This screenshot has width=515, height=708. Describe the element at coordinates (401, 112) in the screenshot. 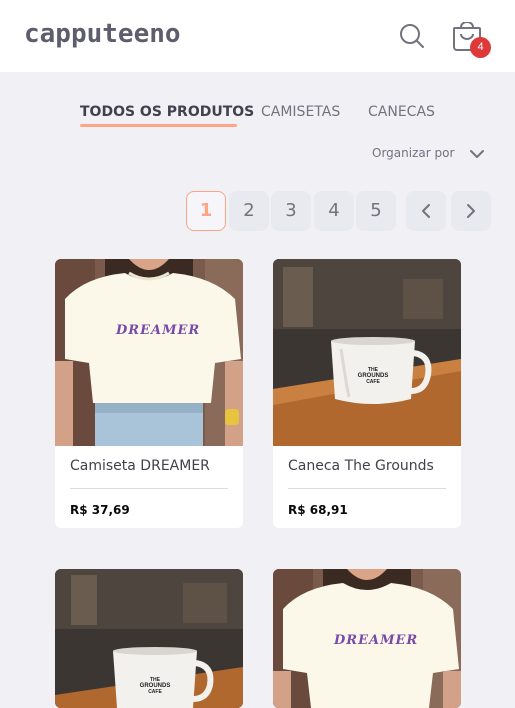

I see `tab-mugs: CANECAS` at that location.